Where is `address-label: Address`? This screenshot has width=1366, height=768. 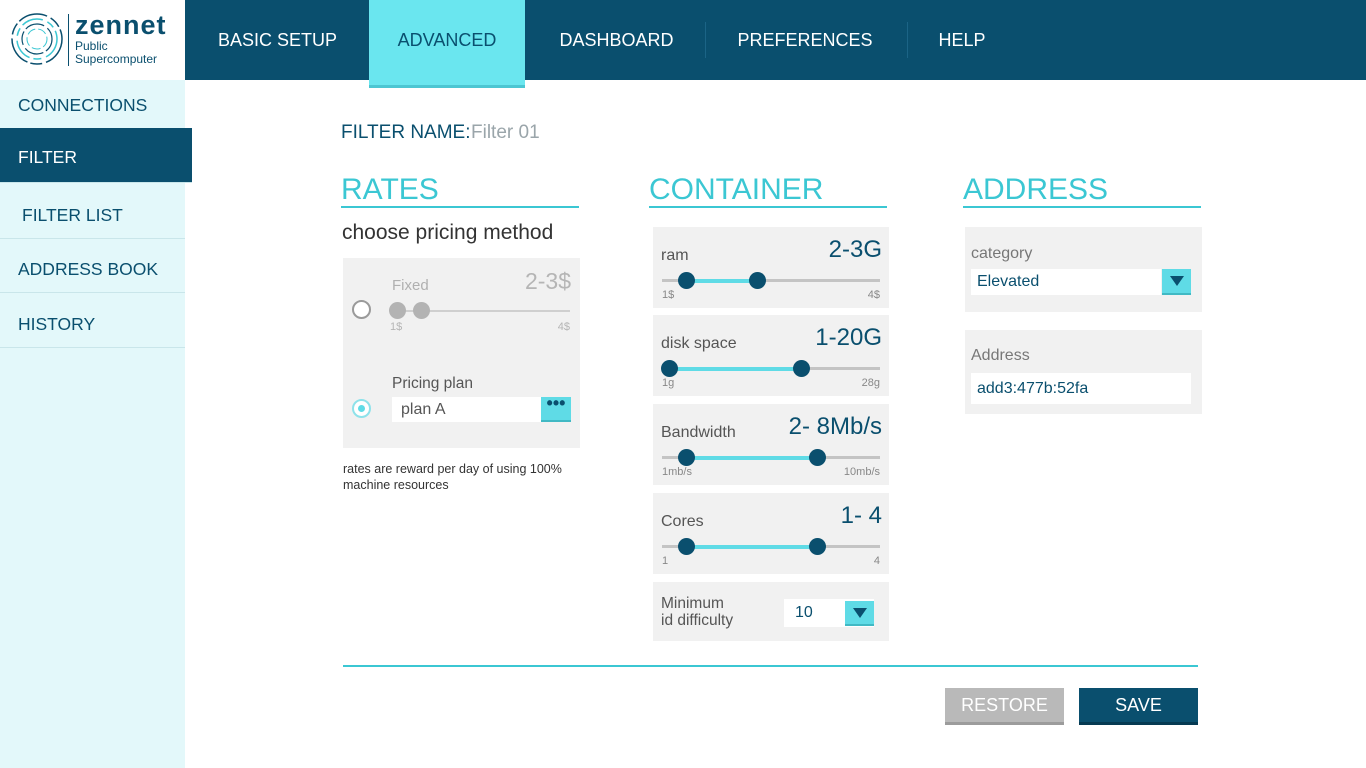 address-label: Address is located at coordinates (1000, 355).